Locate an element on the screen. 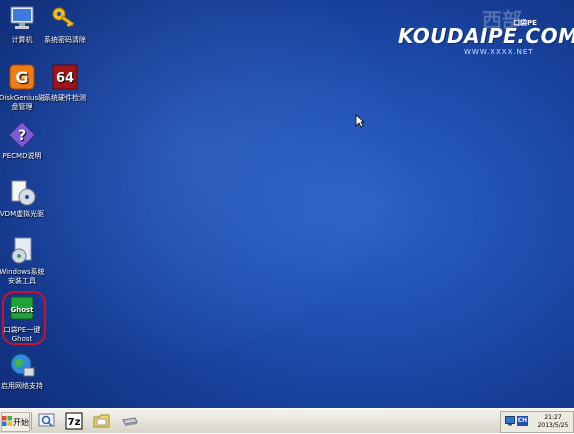 The width and height of the screenshot is (574, 434). mouse-cursor-icon is located at coordinates (360, 122).